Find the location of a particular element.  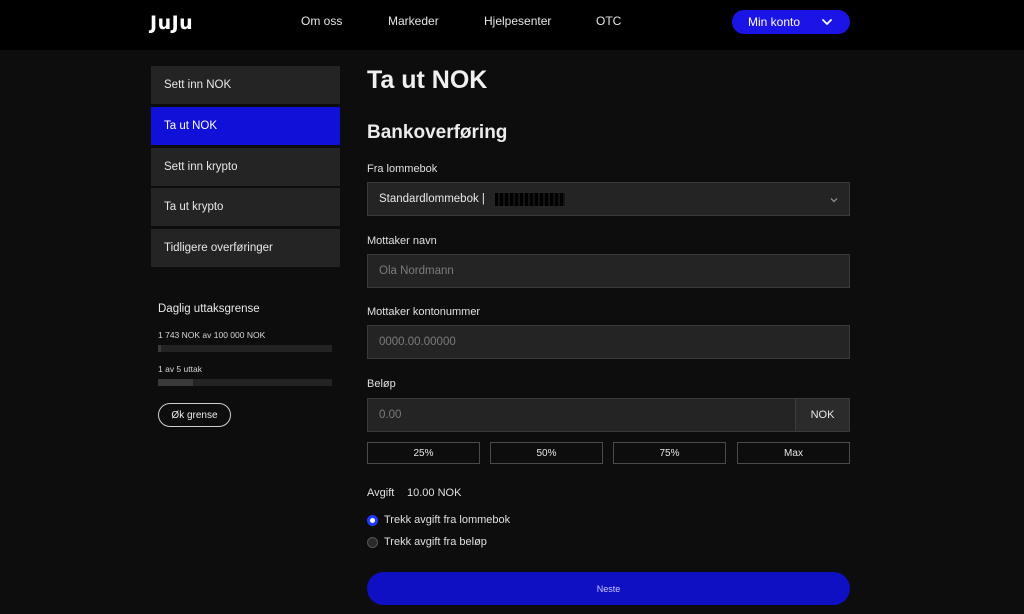

sidebar-item-label: Ta ut NOK is located at coordinates (191, 126).